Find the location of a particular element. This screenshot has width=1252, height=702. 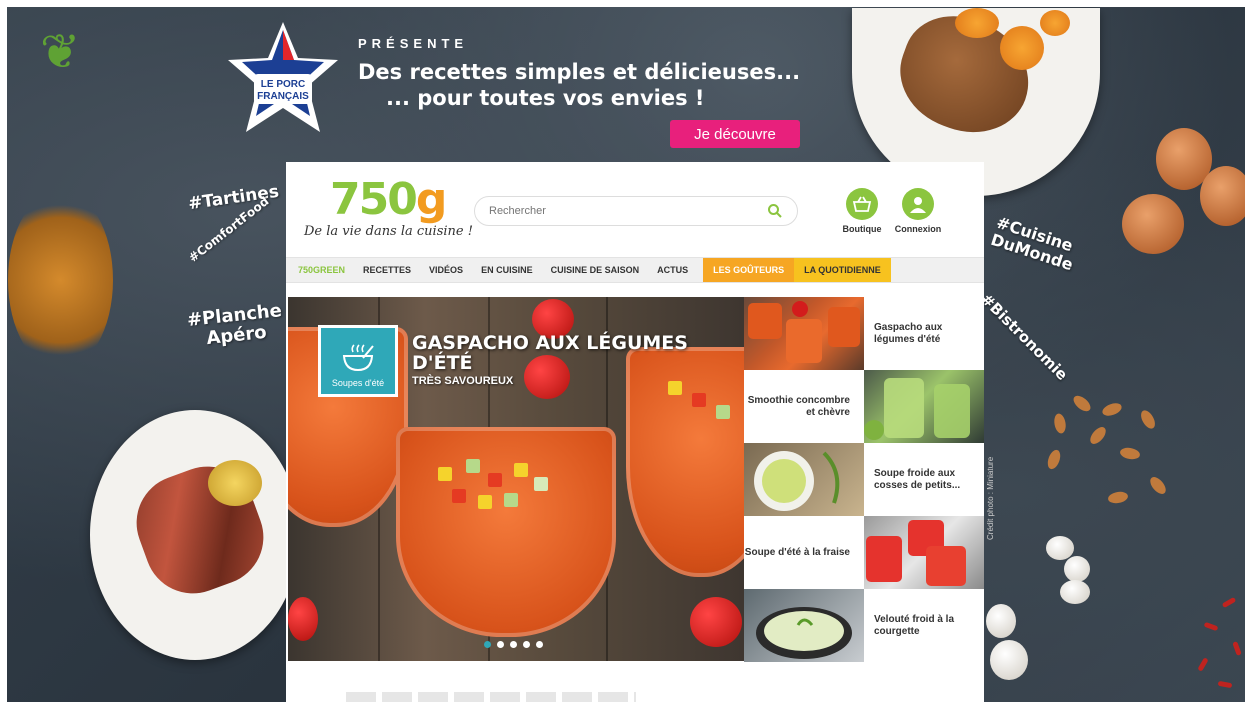

potato-decoration is located at coordinates (235, 483).